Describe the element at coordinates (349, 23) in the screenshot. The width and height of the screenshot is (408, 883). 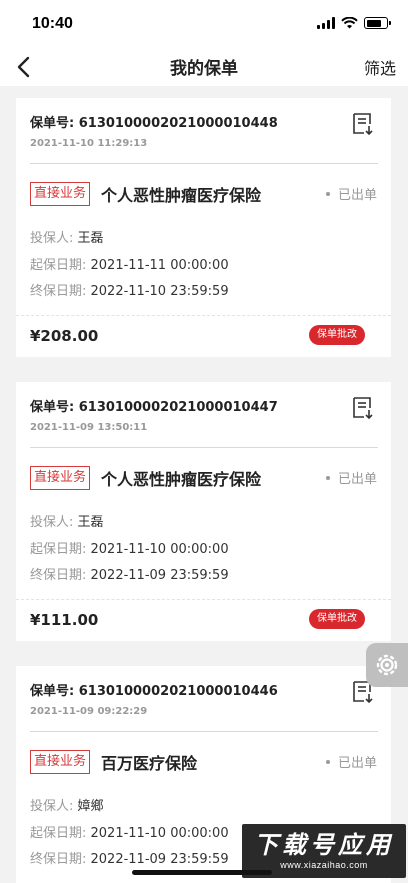
I see `wifi-icon` at that location.